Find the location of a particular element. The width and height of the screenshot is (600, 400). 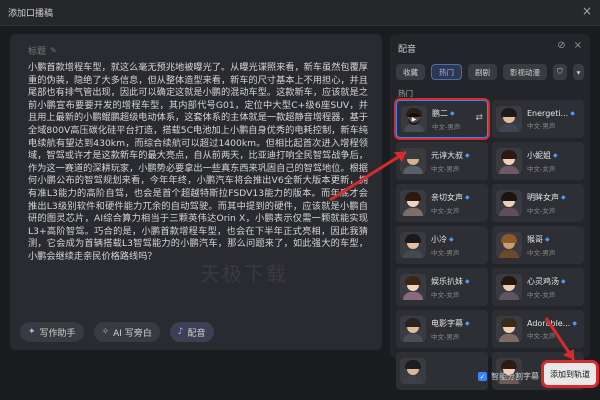

ai-narration-button: ✧ AI 写旁白 is located at coordinates (126, 332).